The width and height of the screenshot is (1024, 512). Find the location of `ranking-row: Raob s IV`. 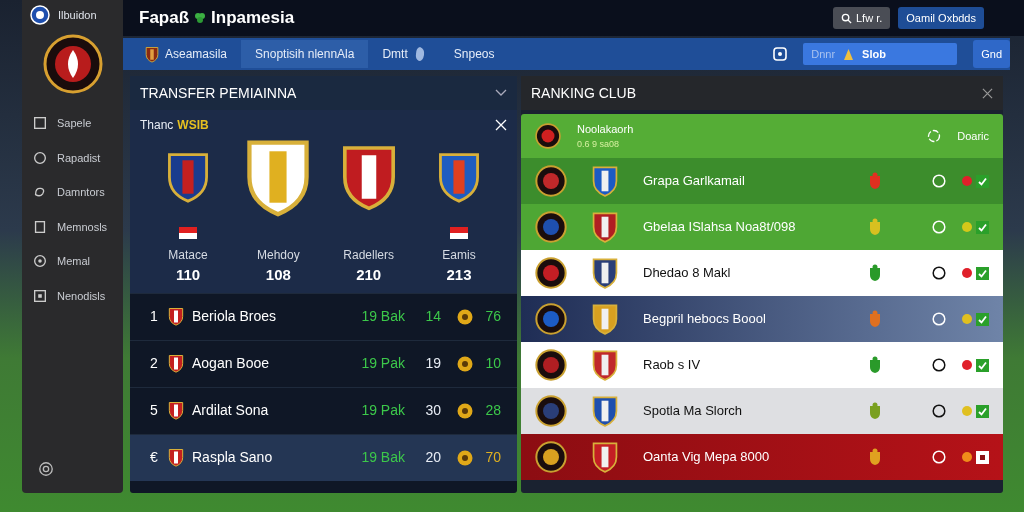

ranking-row: Raob s IV is located at coordinates (762, 365).